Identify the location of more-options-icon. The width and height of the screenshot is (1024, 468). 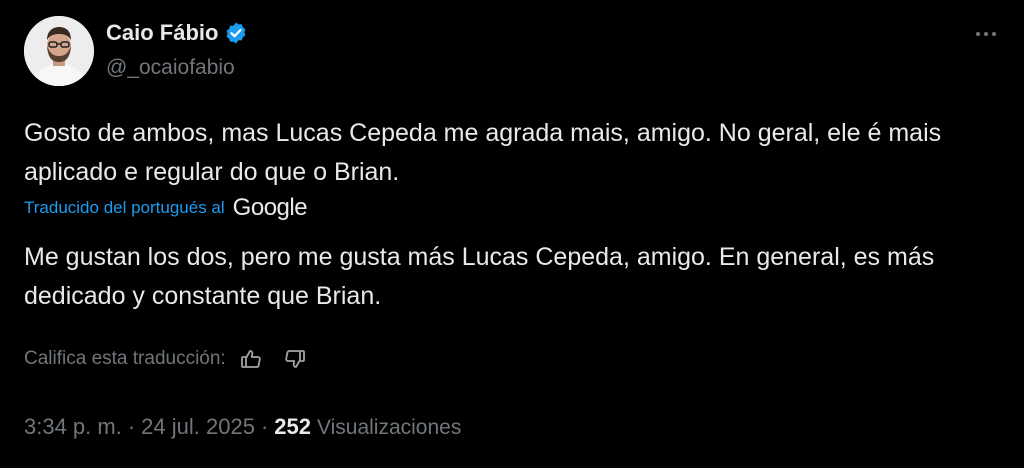
(986, 34).